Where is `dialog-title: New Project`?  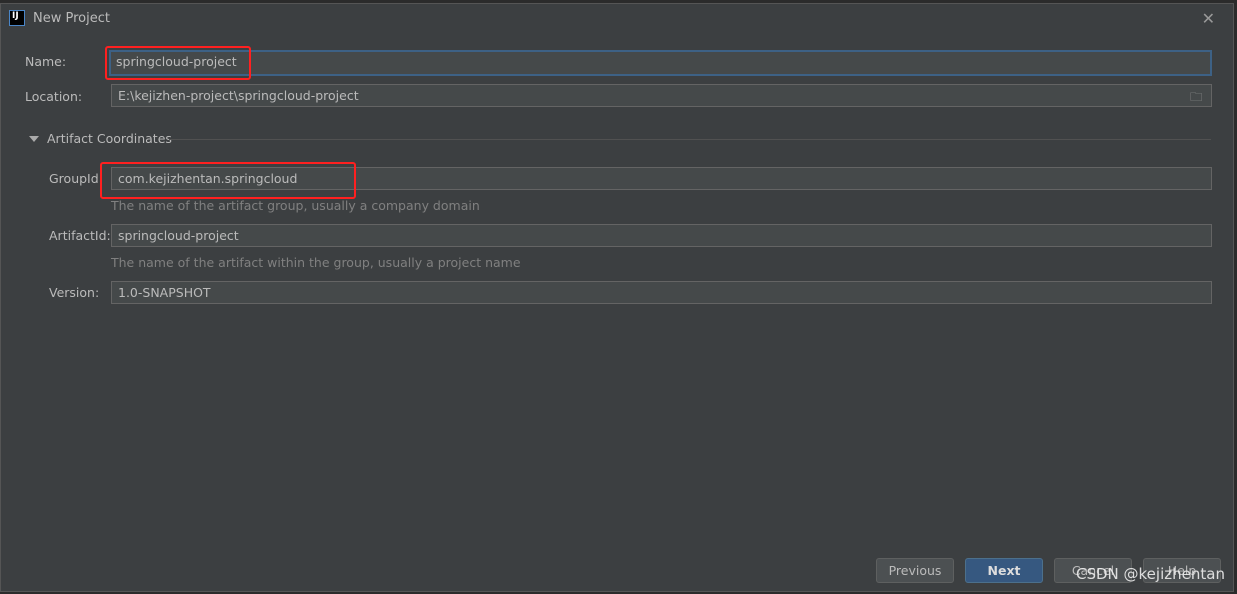 dialog-title: New Project is located at coordinates (71, 18).